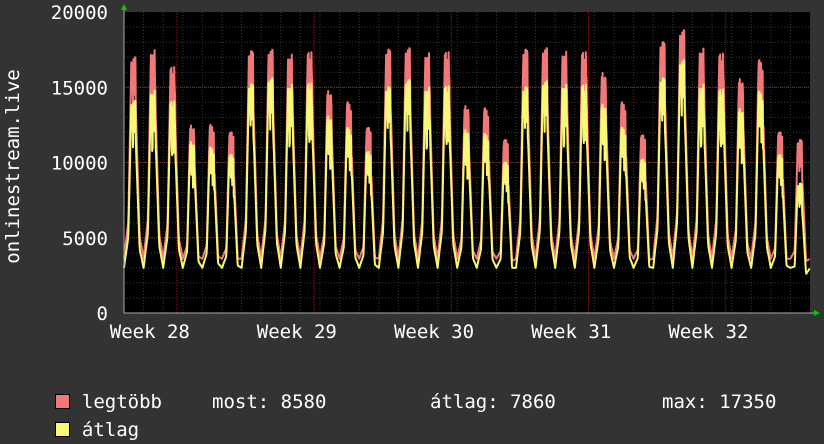 This screenshot has height=444, width=824. What do you see at coordinates (13, 166) in the screenshot?
I see `y-axis-label: onlinestream.live` at bounding box center [13, 166].